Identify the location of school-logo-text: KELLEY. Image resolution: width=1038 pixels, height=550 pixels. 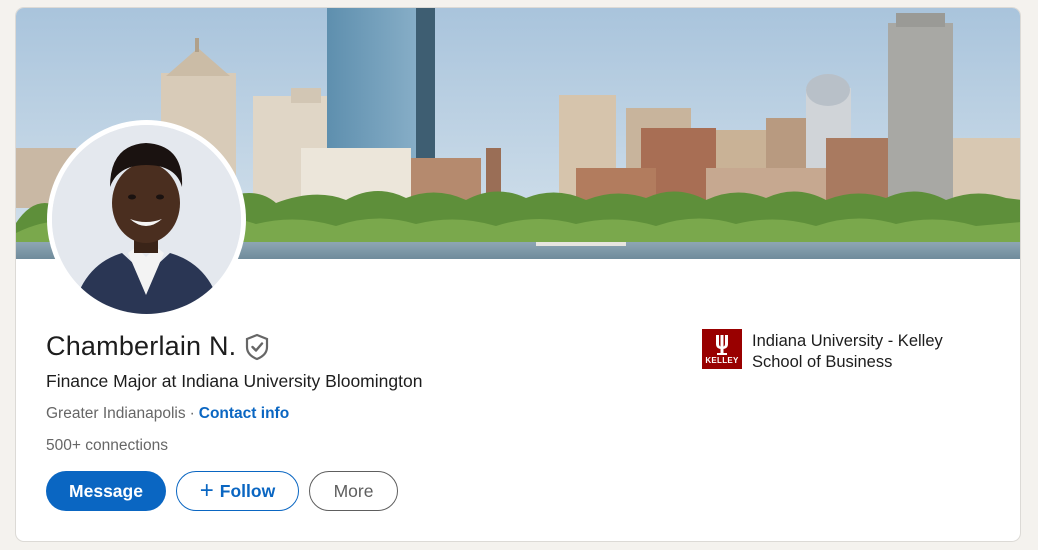
(722, 360).